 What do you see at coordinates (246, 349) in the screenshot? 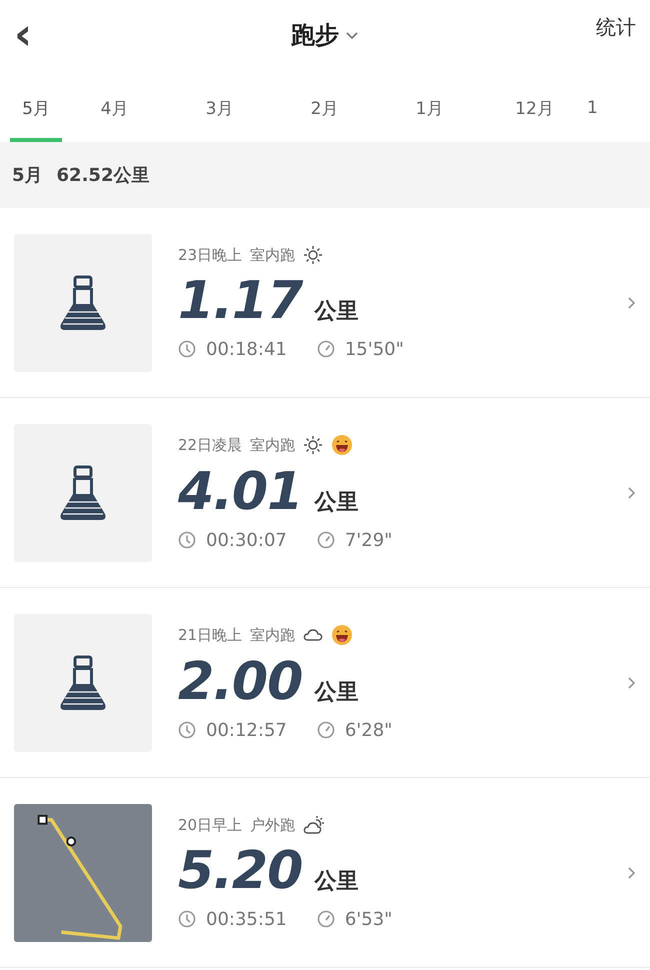
I see `duration-value: 00:18:41` at bounding box center [246, 349].